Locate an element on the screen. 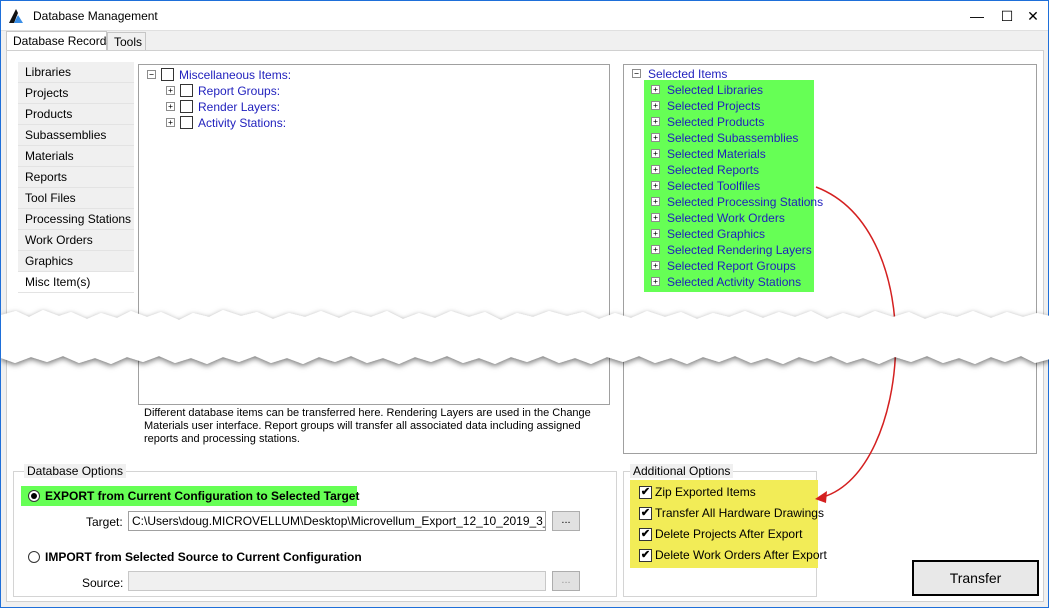  torn-edge-graphic is located at coordinates (525, 337).